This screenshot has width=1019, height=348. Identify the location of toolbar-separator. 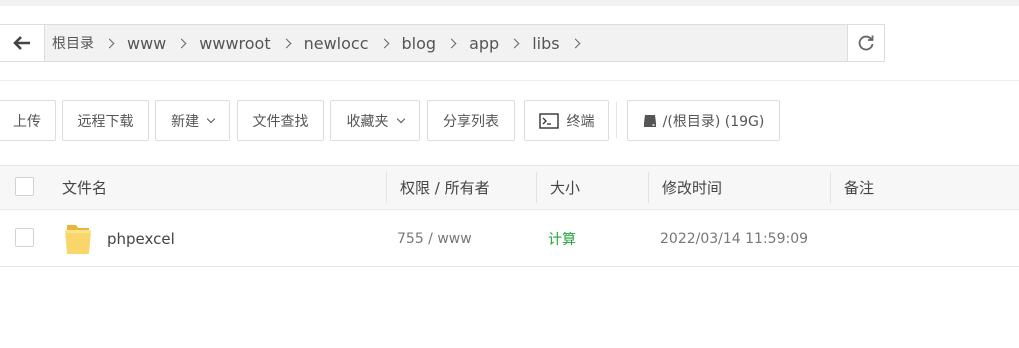
(616, 120).